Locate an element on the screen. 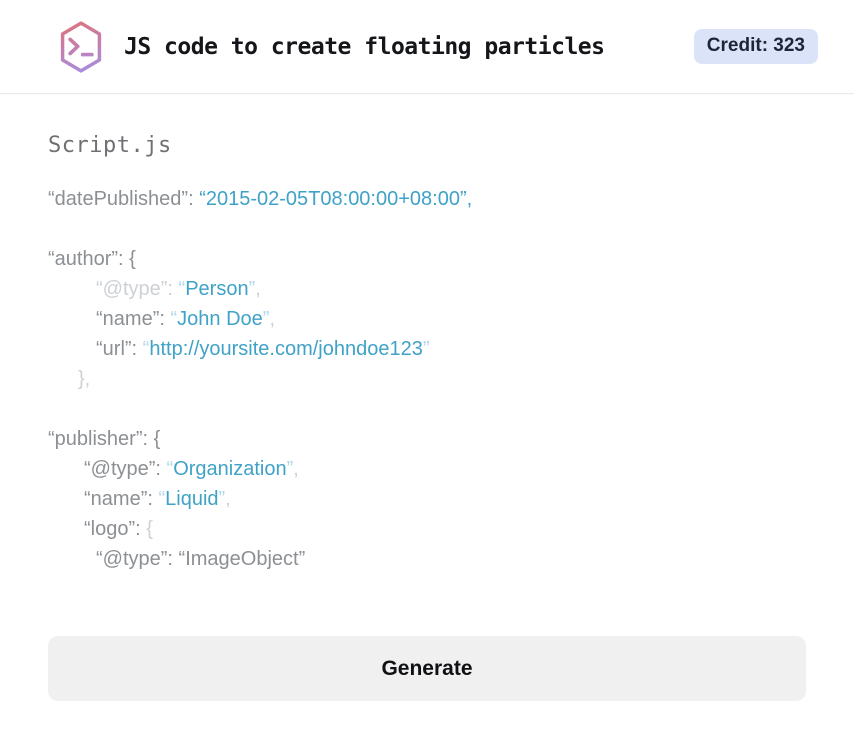 Image resolution: width=854 pixels, height=748 pixels. terminal-prompt-hexagon-icon is located at coordinates (81, 47).